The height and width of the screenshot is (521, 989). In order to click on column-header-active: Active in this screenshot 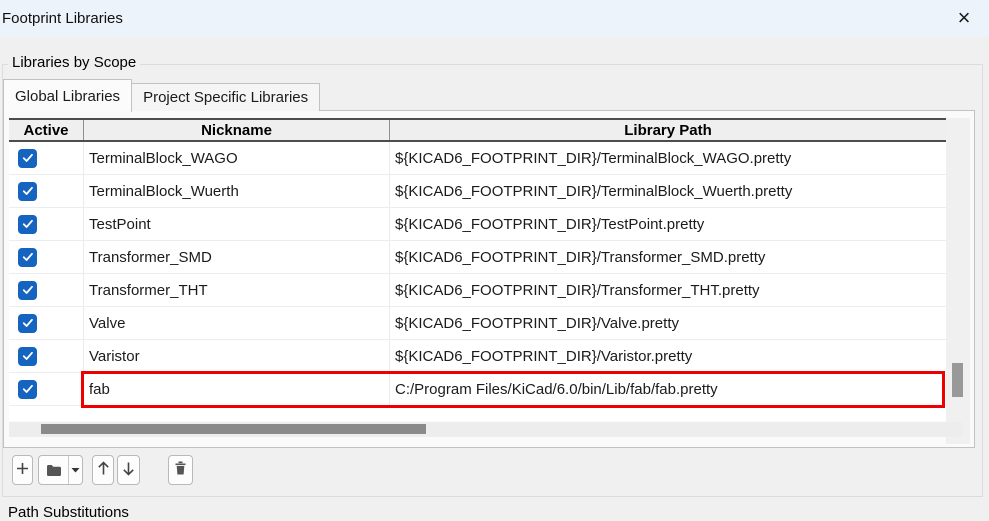, I will do `click(46, 130)`.